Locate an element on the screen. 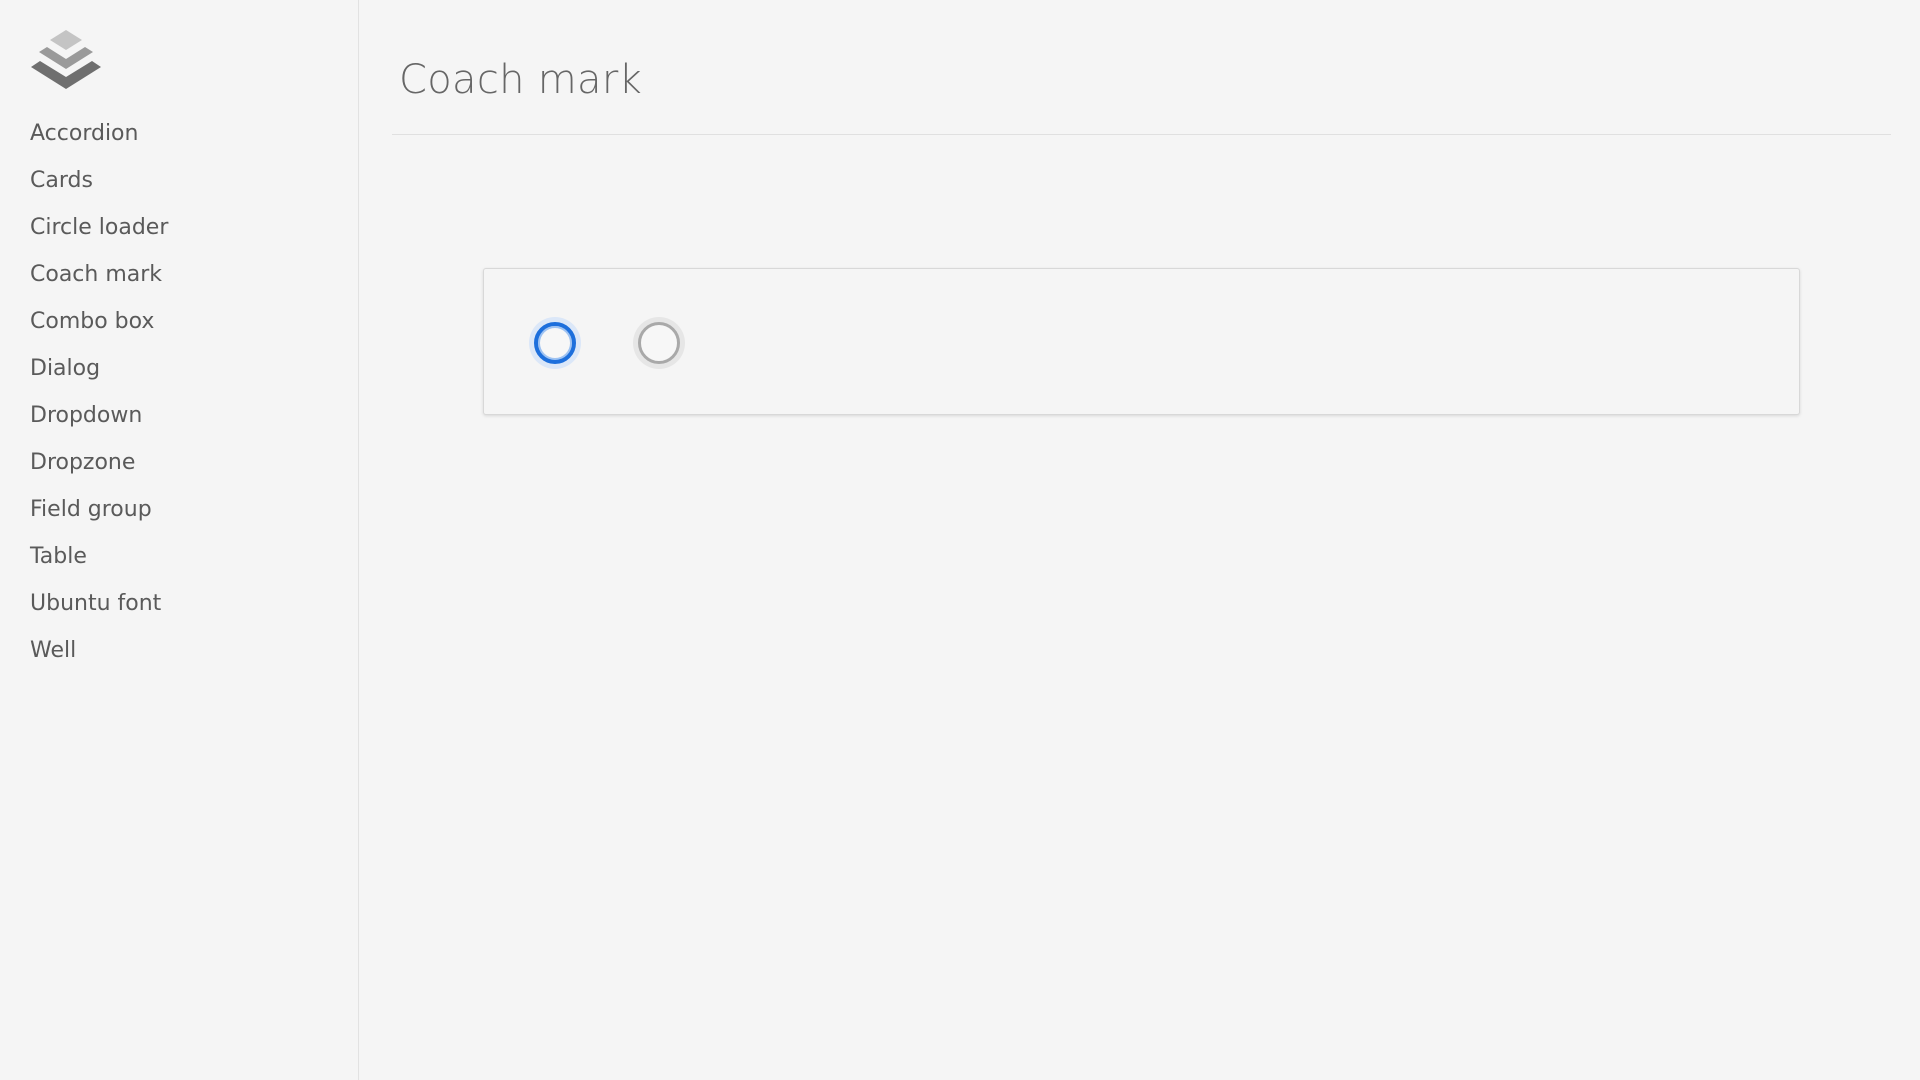  coach-mark-active-ring-icon is located at coordinates (555, 343).